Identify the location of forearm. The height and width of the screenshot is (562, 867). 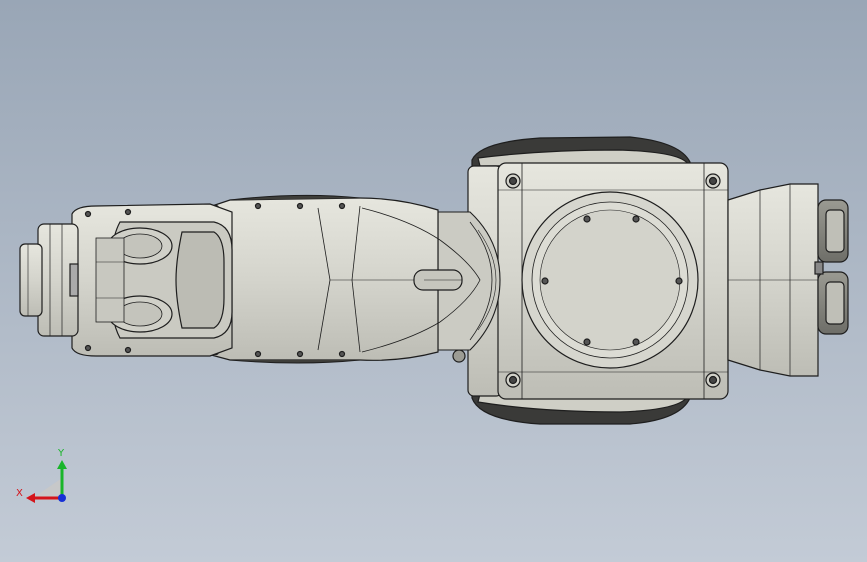
(152, 280).